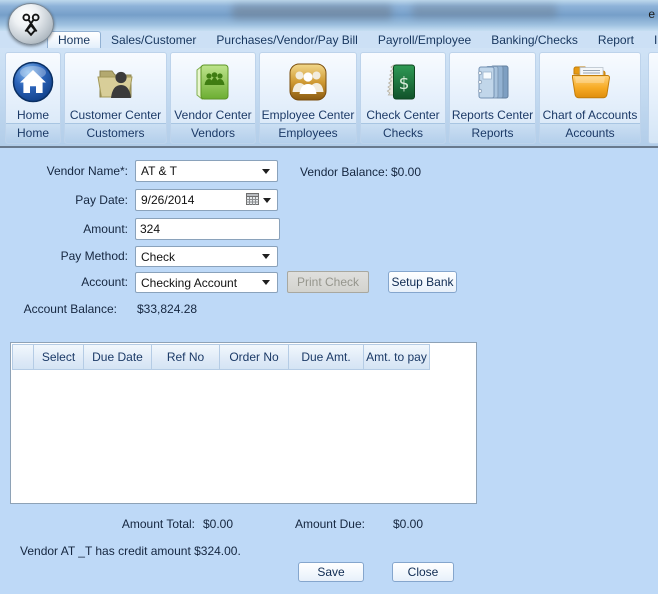  What do you see at coordinates (308, 115) in the screenshot?
I see `employee-center-label: Employee Center` at bounding box center [308, 115].